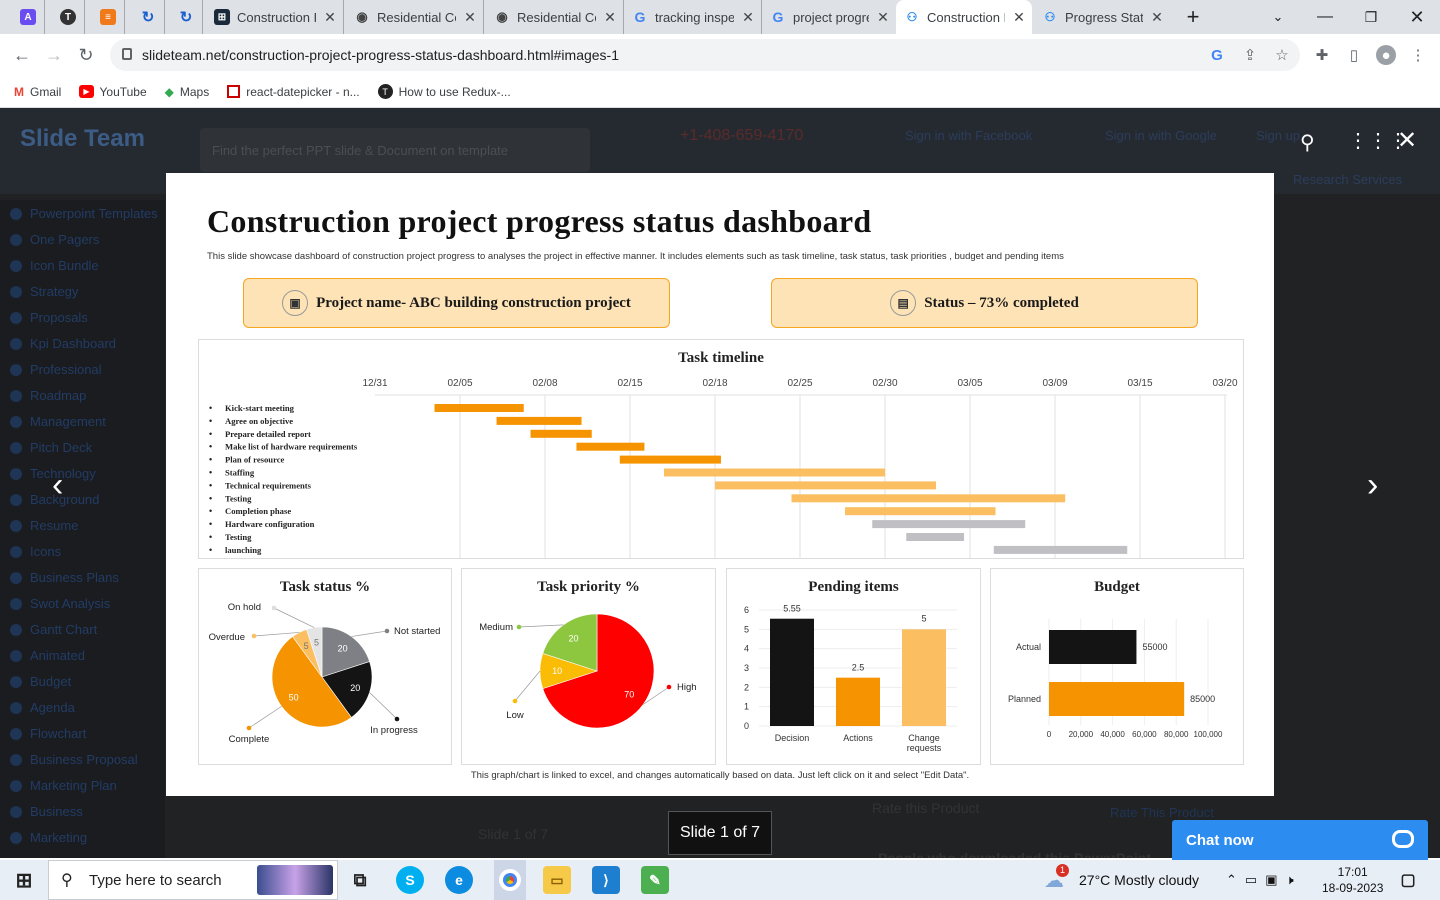  I want to click on sidebar-item: Business Plans, so click(64, 577).